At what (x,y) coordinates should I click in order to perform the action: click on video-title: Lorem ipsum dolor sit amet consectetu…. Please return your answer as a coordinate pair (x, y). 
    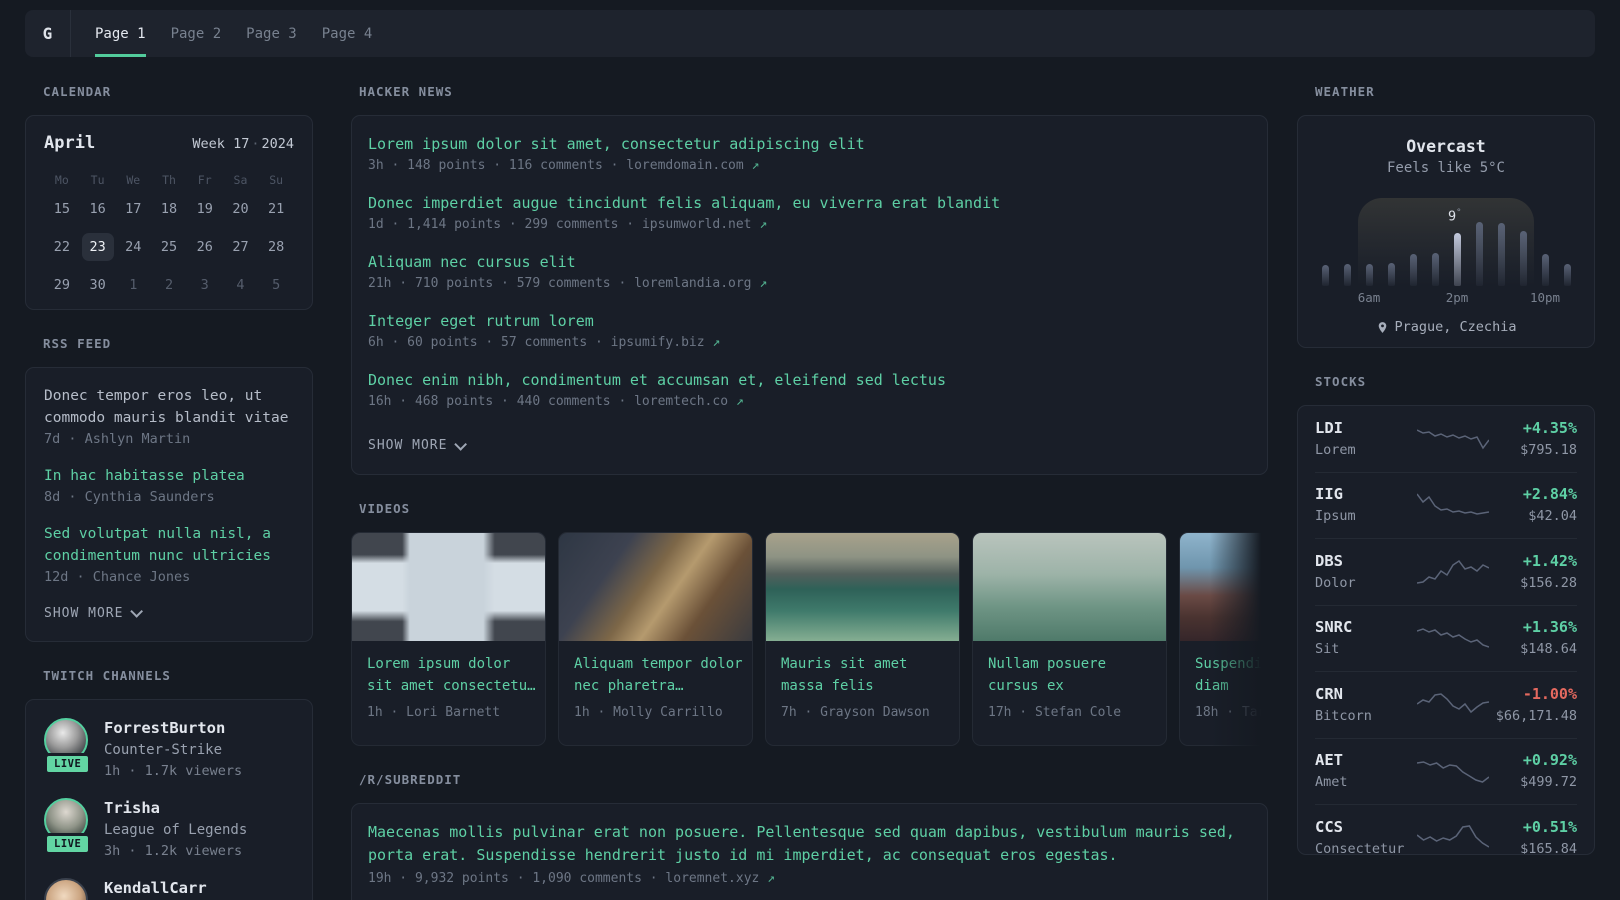
    Looking at the image, I should click on (451, 675).